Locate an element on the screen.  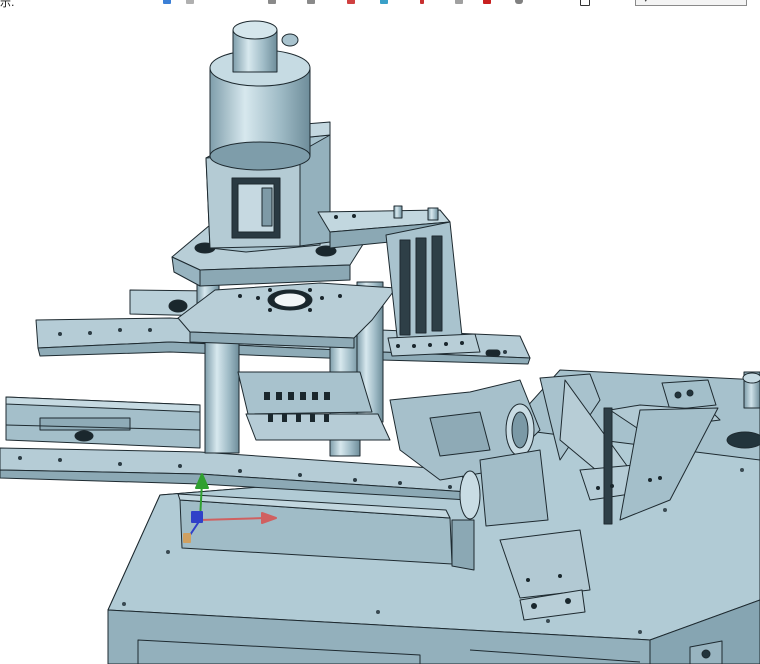
servo-motor is located at coordinates (260, 95).